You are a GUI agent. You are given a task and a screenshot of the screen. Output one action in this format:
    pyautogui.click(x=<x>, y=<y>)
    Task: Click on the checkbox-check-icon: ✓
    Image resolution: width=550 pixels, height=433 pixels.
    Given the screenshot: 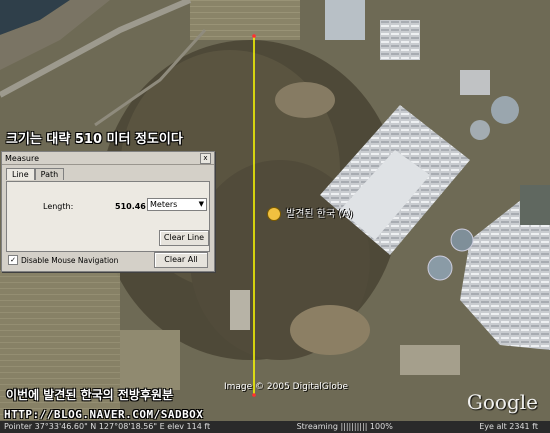 What is the action you would take?
    pyautogui.click(x=13, y=260)
    